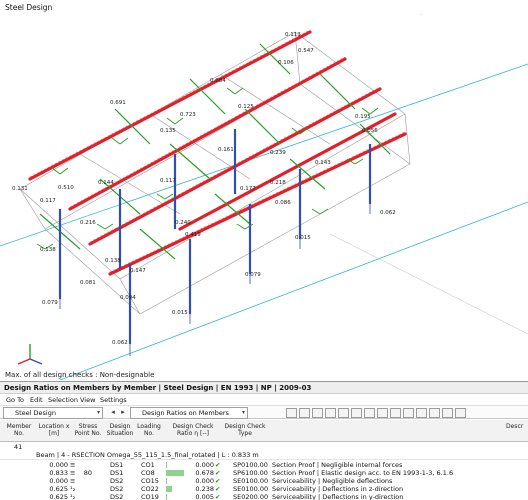 The height and width of the screenshot is (500, 528). What do you see at coordinates (246, 107) in the screenshot?
I see `svg-text: 0.125` at bounding box center [246, 107].